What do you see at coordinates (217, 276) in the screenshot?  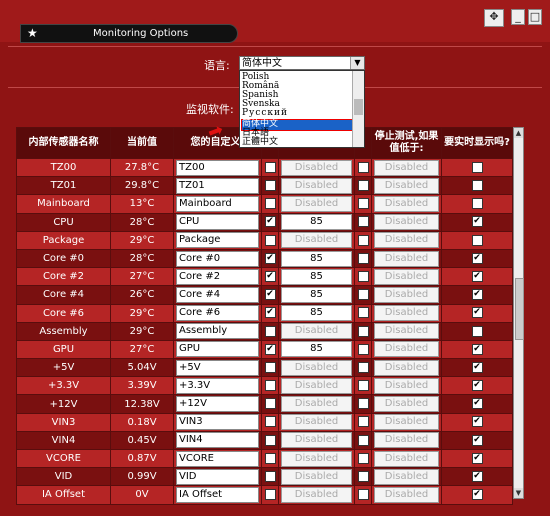 I see `custom-name-input: Core #2` at bounding box center [217, 276].